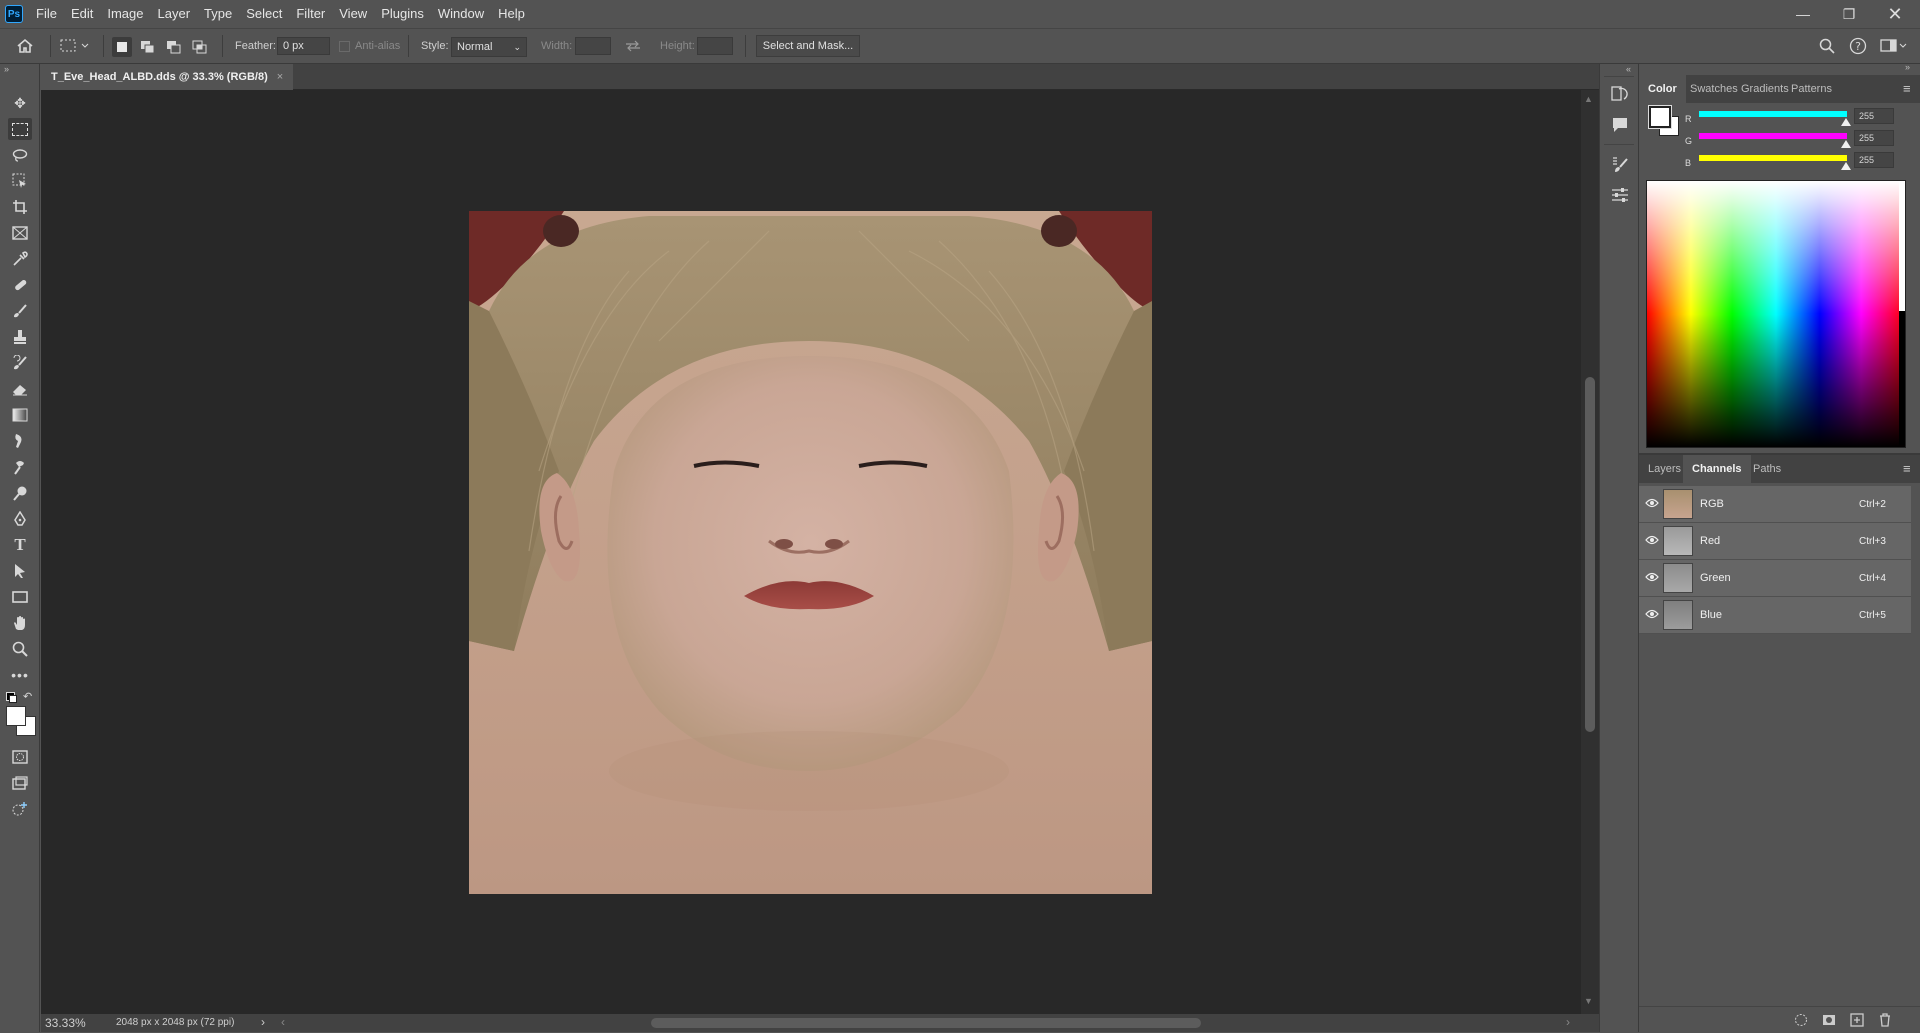  Describe the element at coordinates (20, 493) in the screenshot. I see `dodge-tool-icon` at that location.